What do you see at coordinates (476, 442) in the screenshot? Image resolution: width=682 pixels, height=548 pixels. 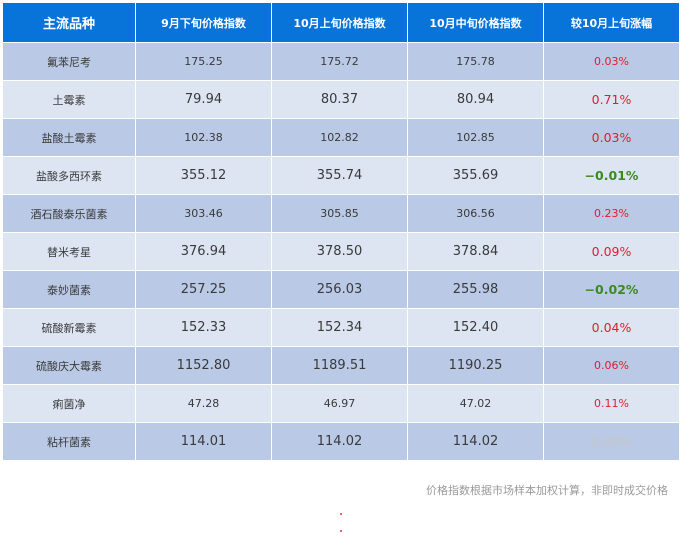 I see `cell-oct-mid: 114.02` at bounding box center [476, 442].